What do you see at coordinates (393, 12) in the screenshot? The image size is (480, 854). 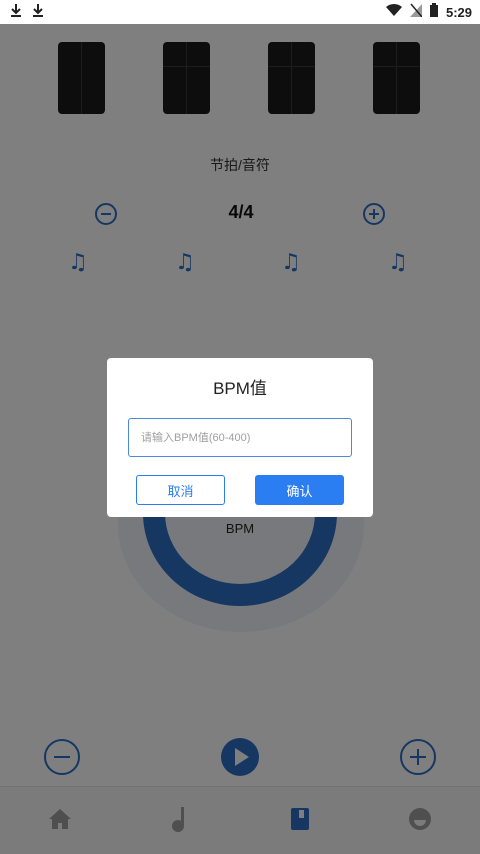 I see `wifi-icon` at bounding box center [393, 12].